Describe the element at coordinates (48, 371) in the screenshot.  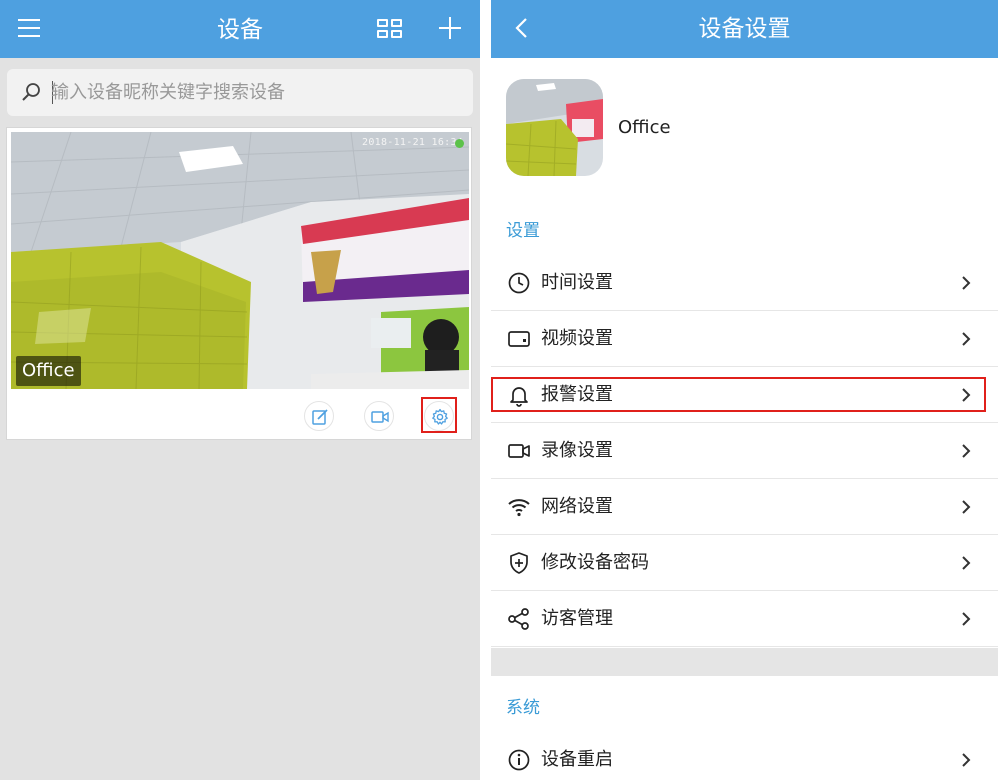
I see `camera-name-label: Office` at that location.